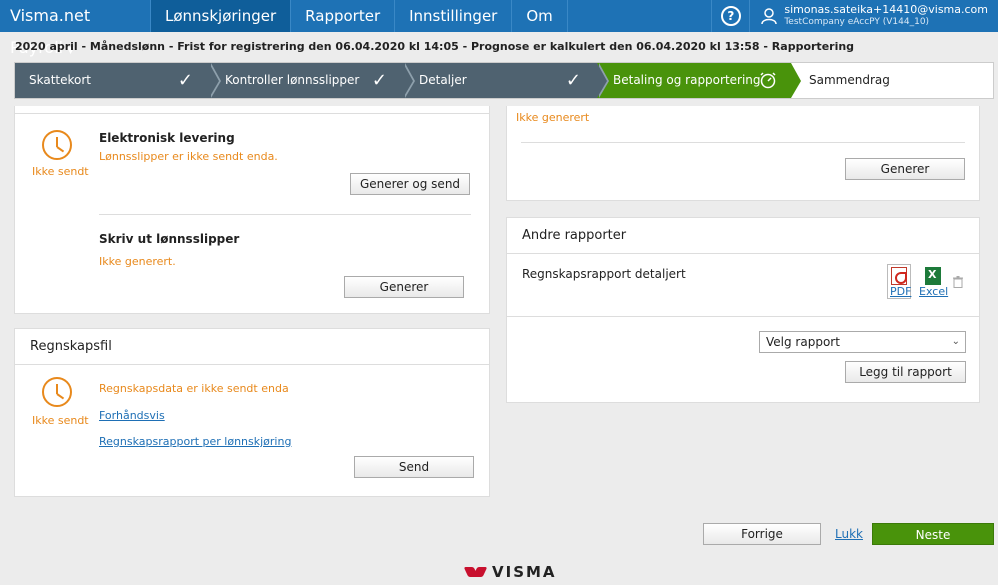 The width and height of the screenshot is (998, 585). What do you see at coordinates (768, 80) in the screenshot?
I see `stopwatch-icon` at bounding box center [768, 80].